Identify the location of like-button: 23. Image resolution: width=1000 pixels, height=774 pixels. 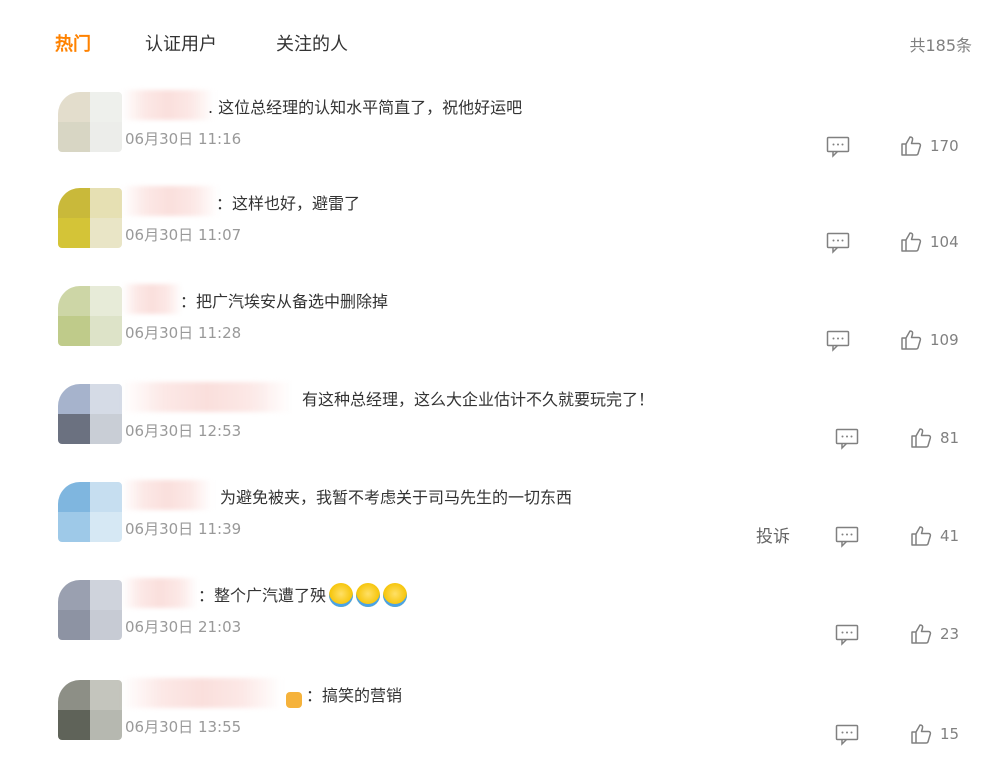
(934, 635).